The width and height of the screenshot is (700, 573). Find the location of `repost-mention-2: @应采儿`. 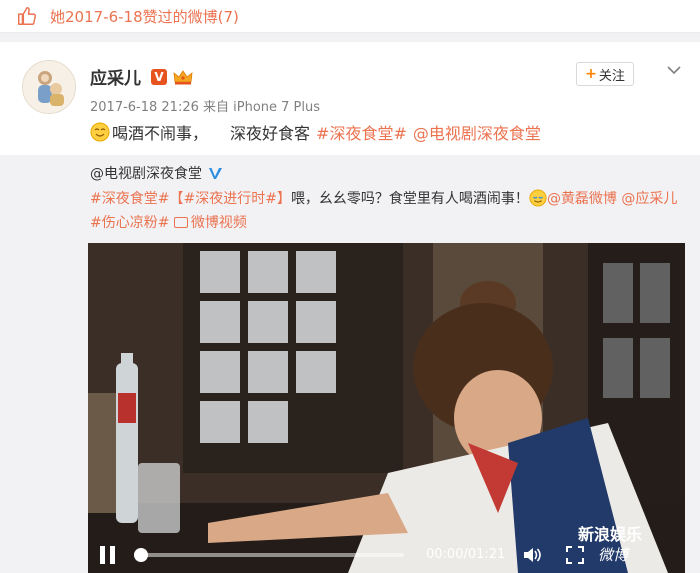

repost-mention-2: @应采儿 is located at coordinates (649, 199).